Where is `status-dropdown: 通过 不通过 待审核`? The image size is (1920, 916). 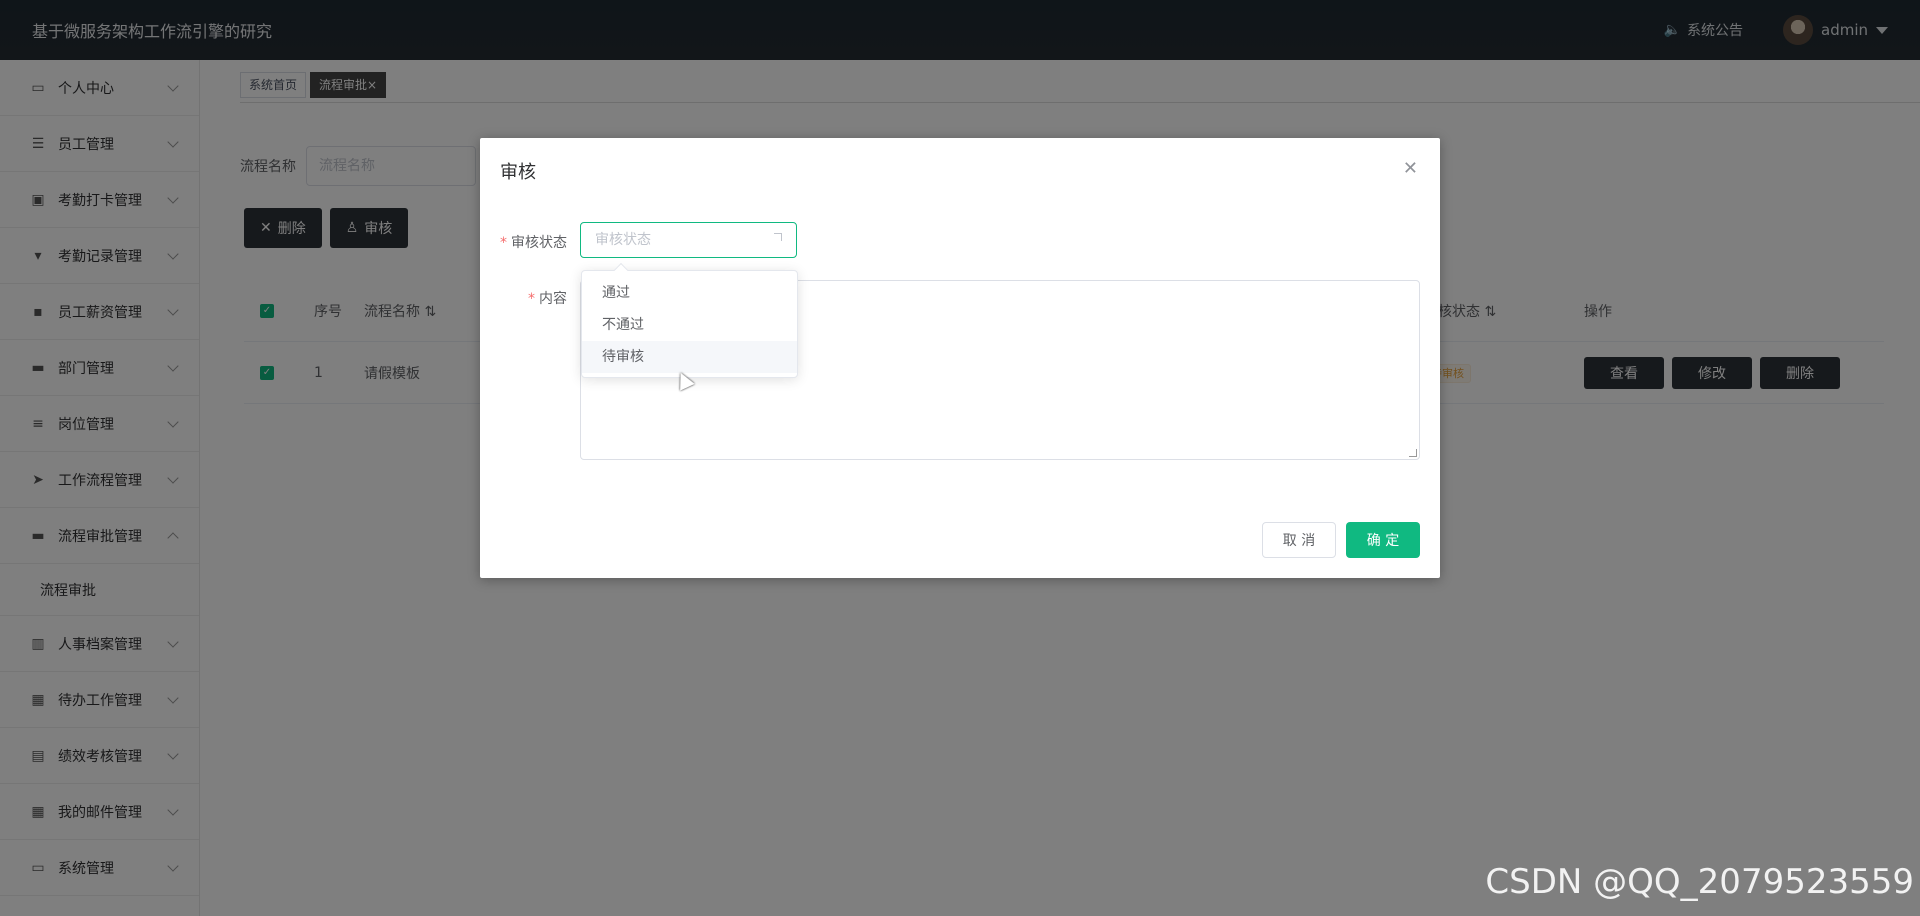
status-dropdown: 通过 不通过 待审核 is located at coordinates (689, 320).